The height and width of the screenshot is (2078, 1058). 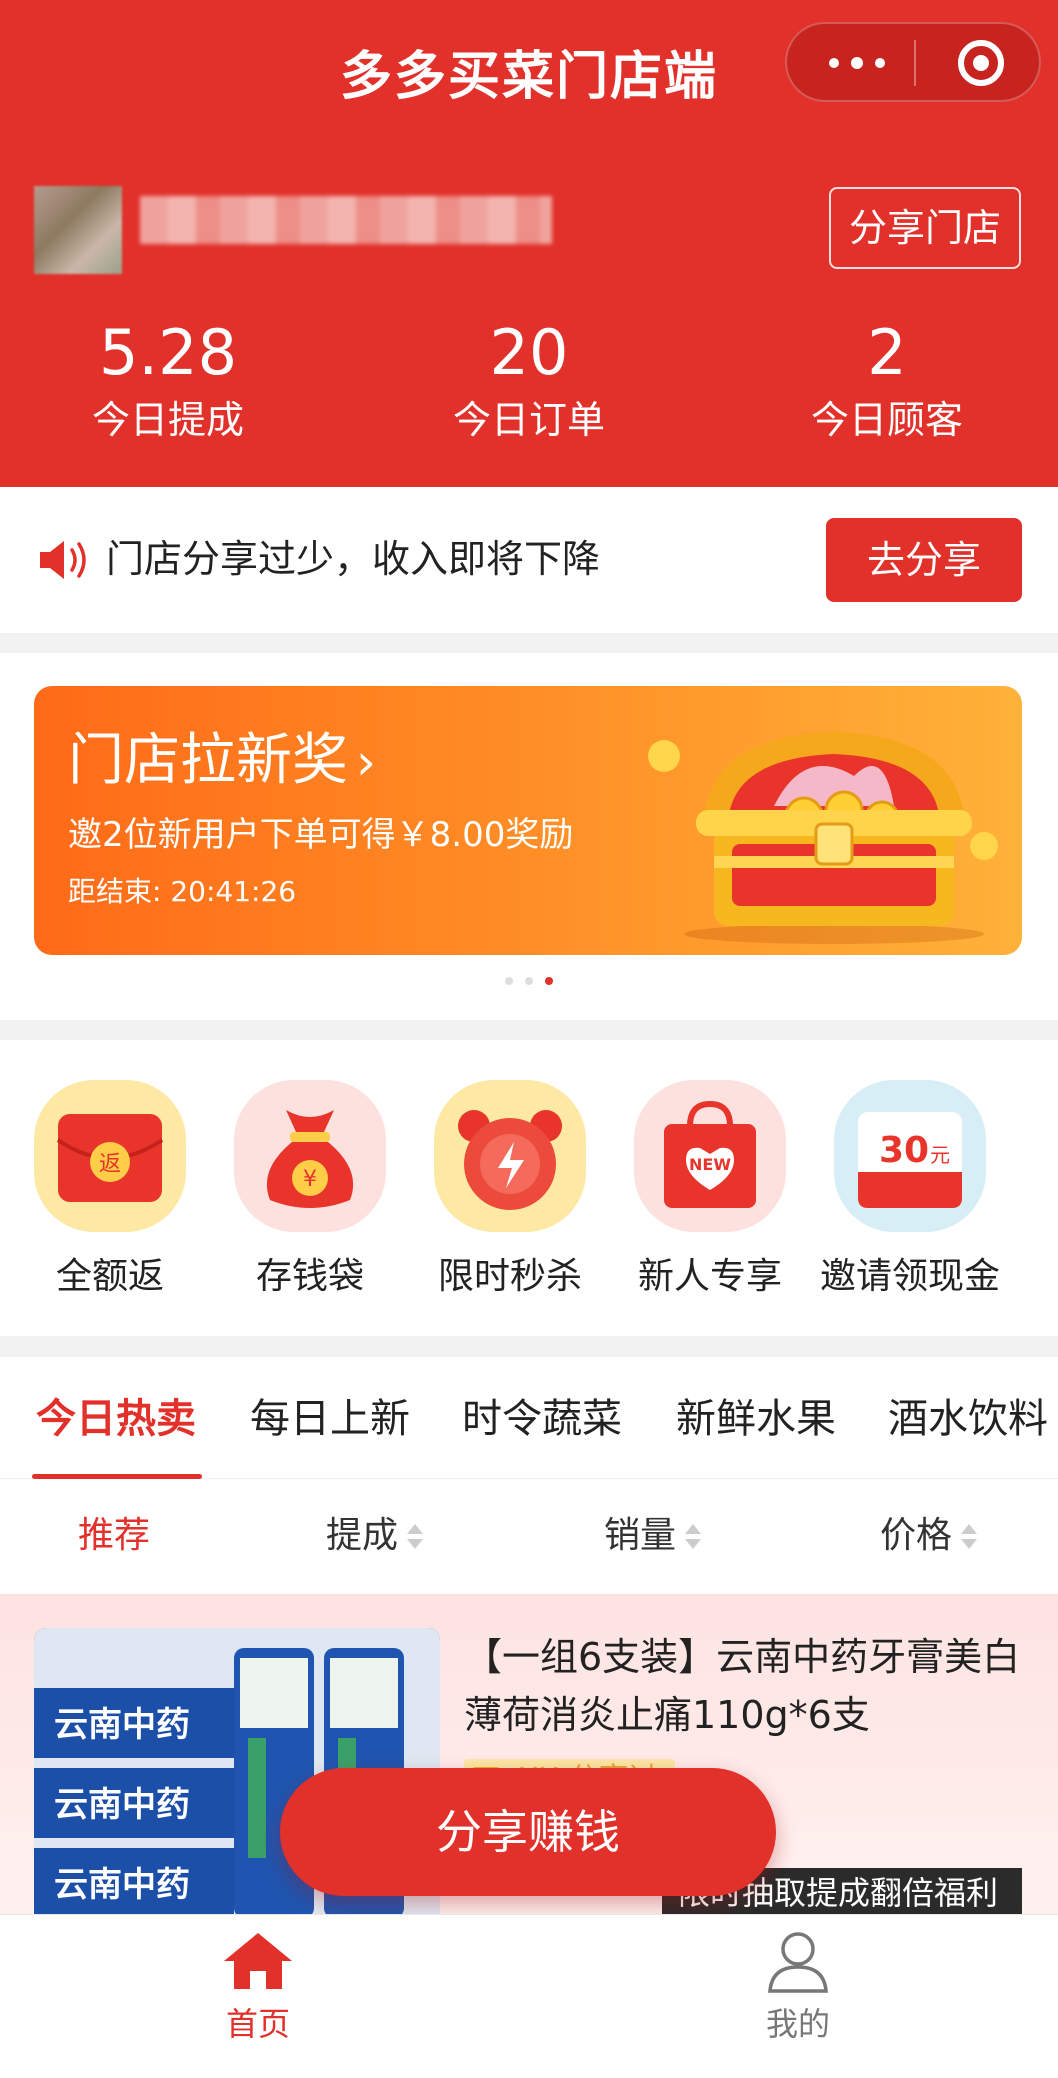 I want to click on stat-customers: 2 今日顾客, so click(x=887, y=384).